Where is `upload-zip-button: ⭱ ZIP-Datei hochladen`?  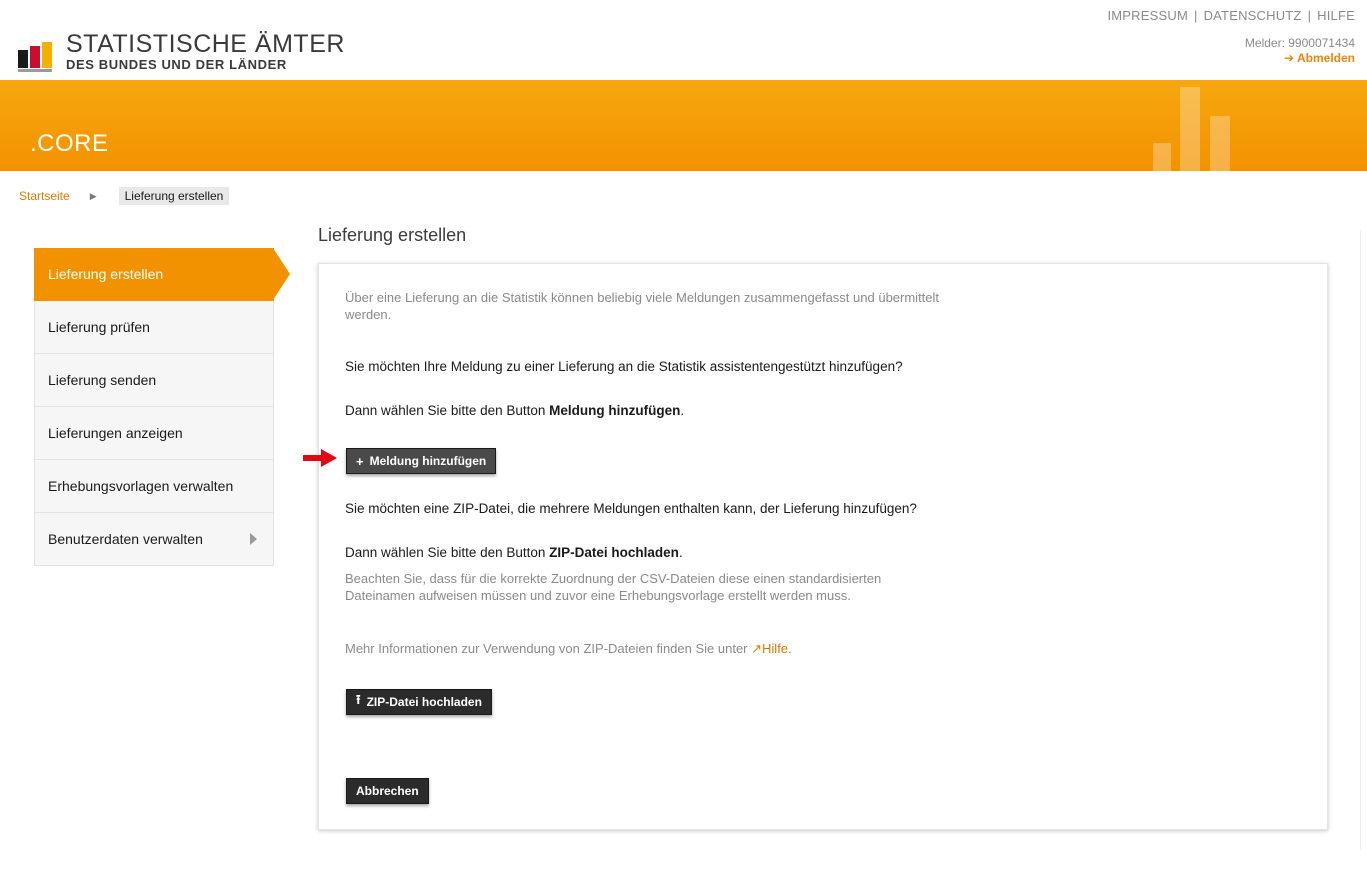
upload-zip-button: ⭱ ZIP-Datei hochladen is located at coordinates (419, 702).